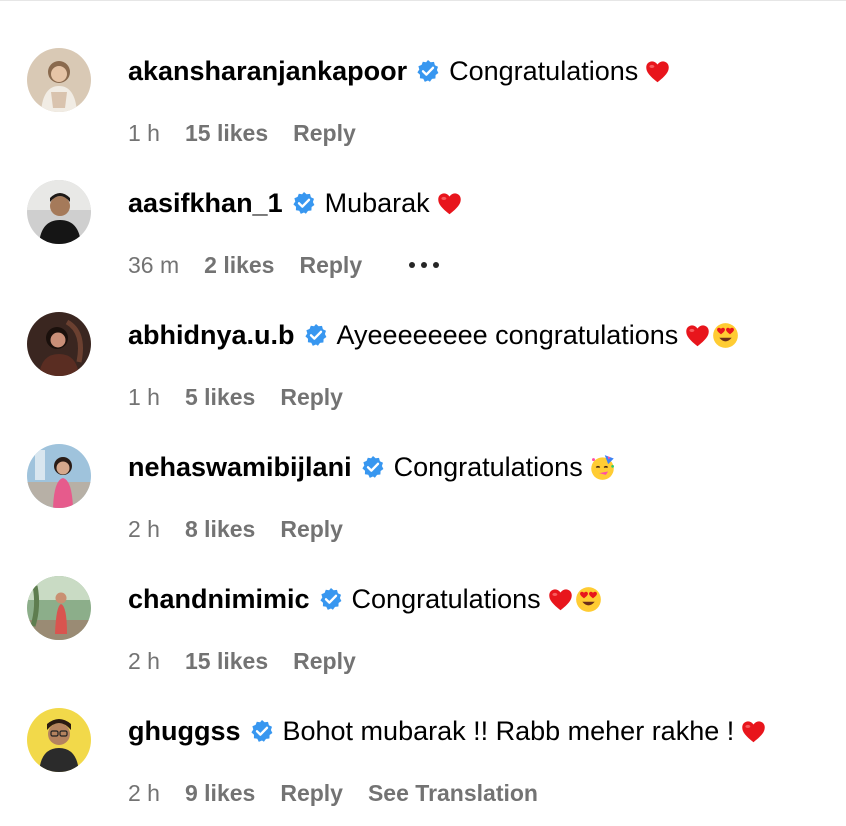 The width and height of the screenshot is (846, 826). I want to click on comment-username: aasifkhan_1, so click(205, 203).